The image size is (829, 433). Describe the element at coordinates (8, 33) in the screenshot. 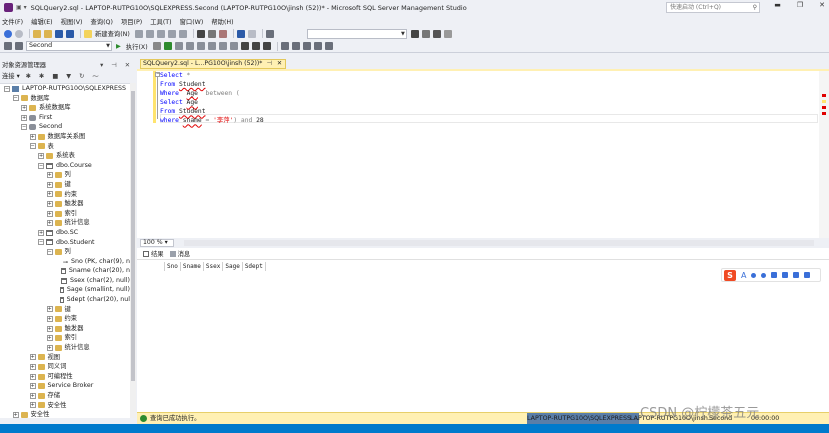

I see `back-icon` at that location.